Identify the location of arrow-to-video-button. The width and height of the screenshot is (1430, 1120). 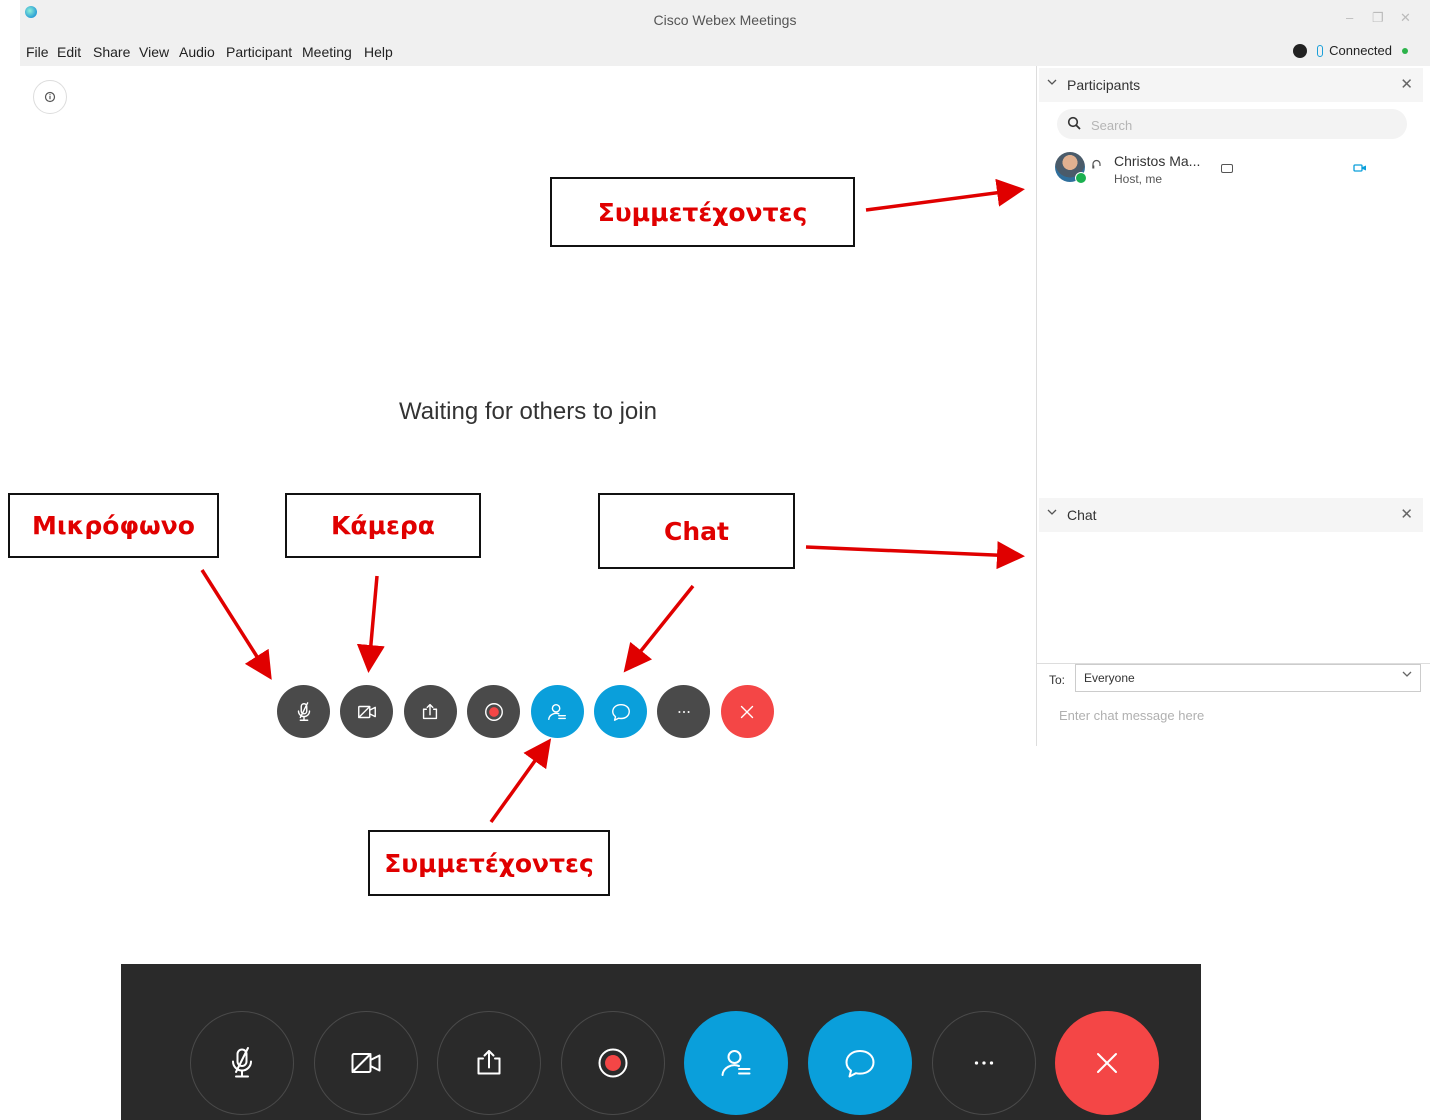
(370, 624).